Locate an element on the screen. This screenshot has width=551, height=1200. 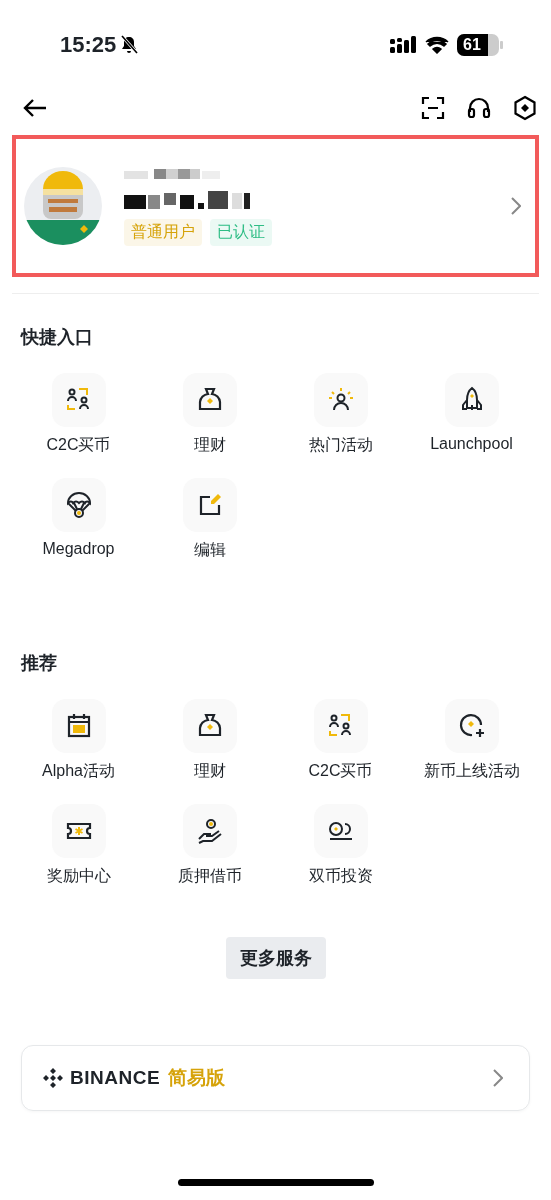
more-services-button: 更多服务 is located at coordinates (275, 958).